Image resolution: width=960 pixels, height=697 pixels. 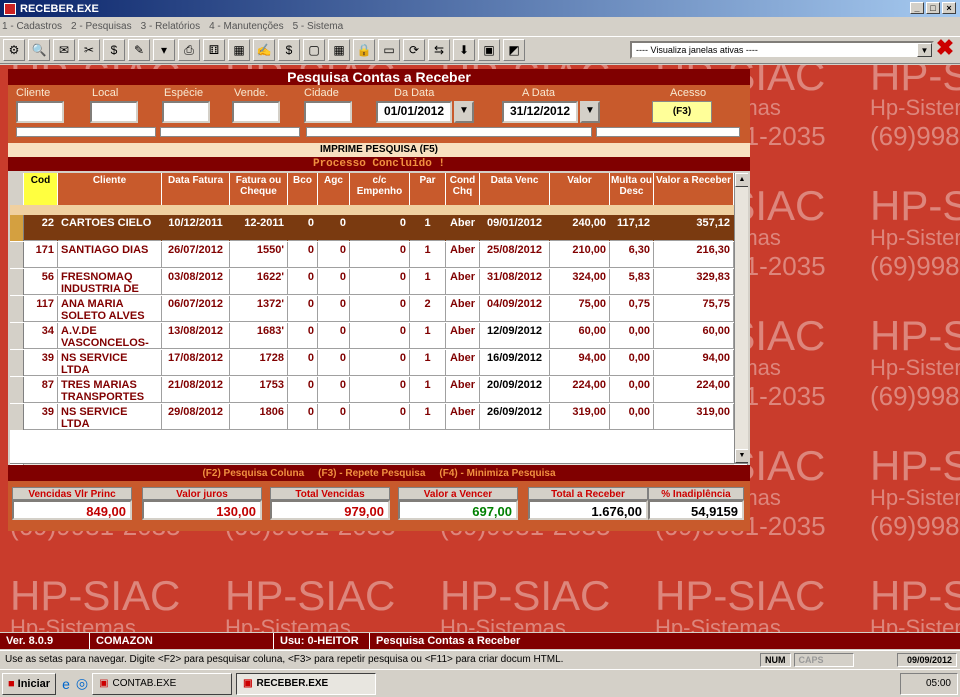 What do you see at coordinates (40, 112) in the screenshot?
I see `cliente-input` at bounding box center [40, 112].